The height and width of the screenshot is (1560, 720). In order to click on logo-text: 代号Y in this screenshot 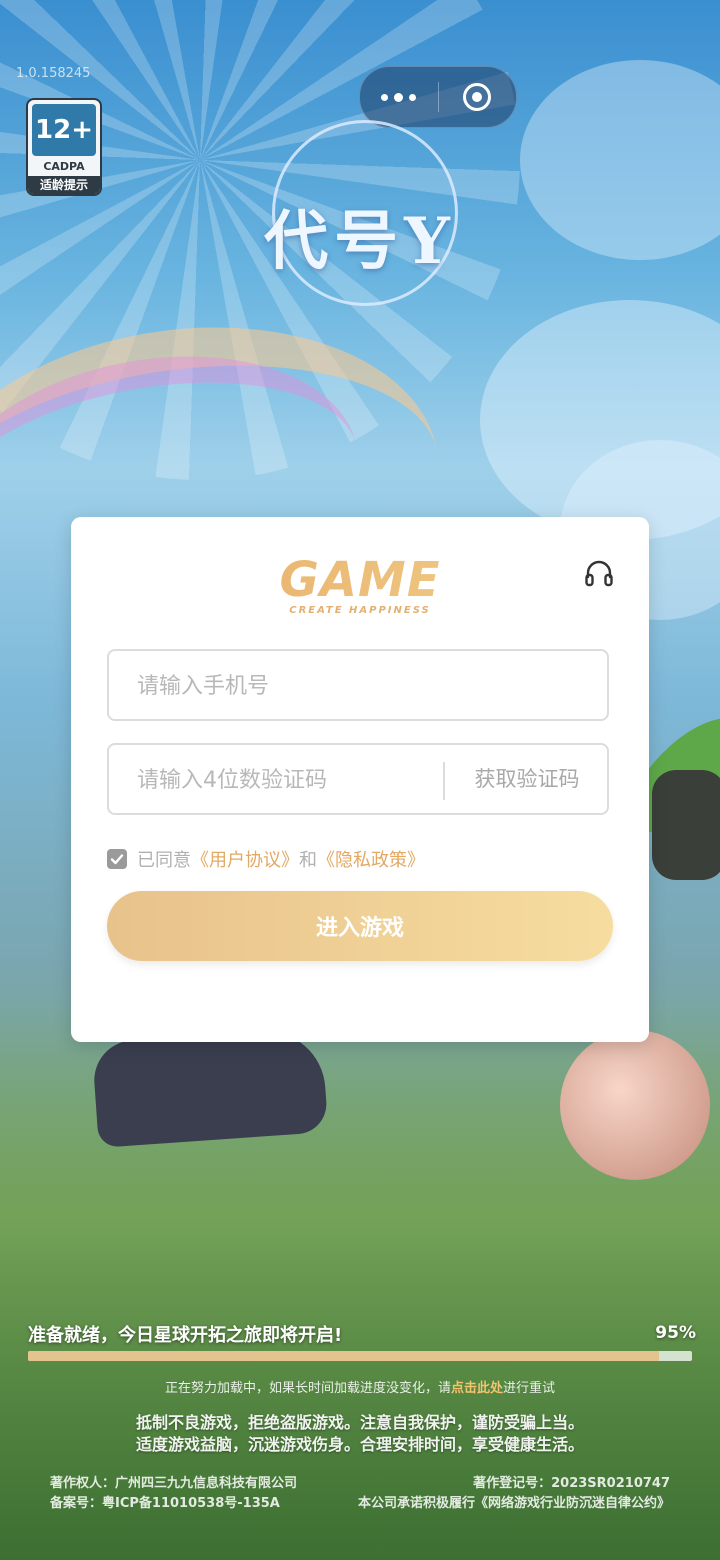, I will do `click(360, 241)`.